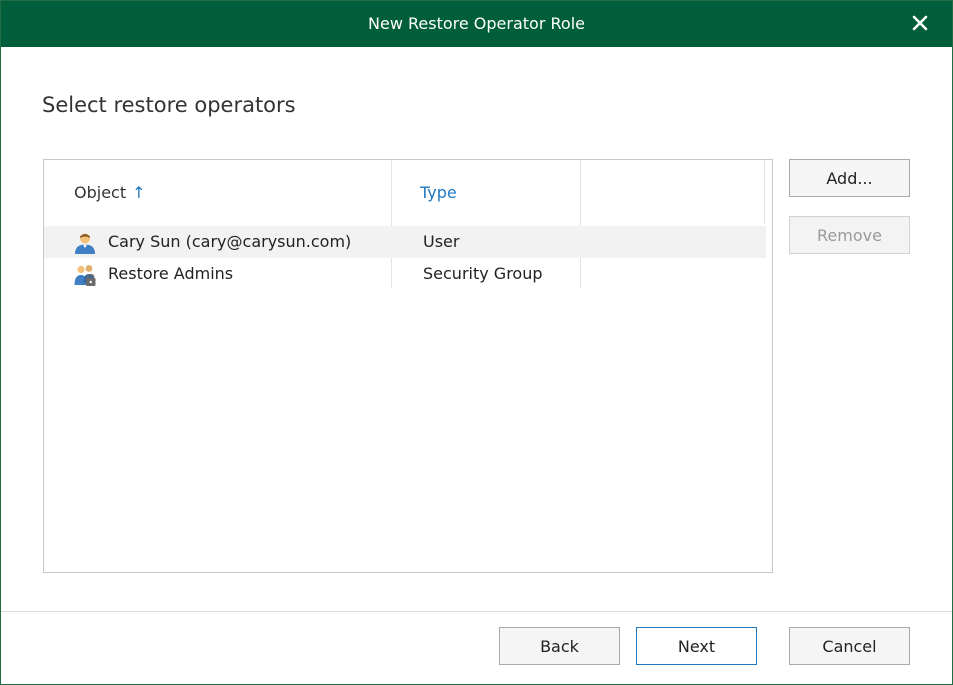 Image resolution: width=953 pixels, height=685 pixels. I want to click on user-icon, so click(85, 243).